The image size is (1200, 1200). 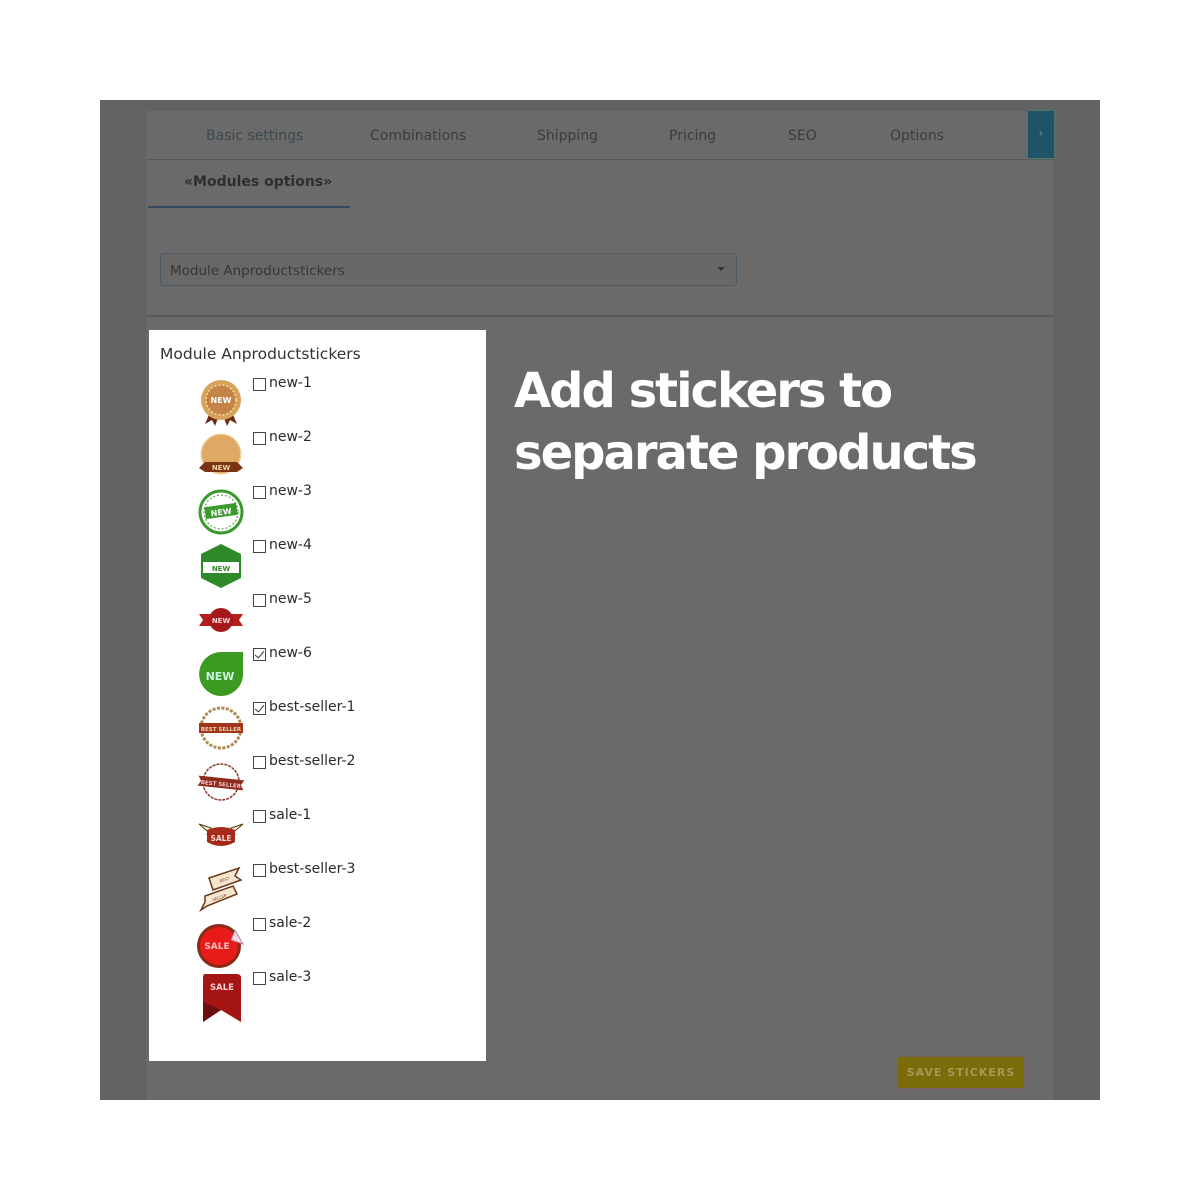 I want to click on tab-modules-options: «Modules options», so click(x=249, y=184).